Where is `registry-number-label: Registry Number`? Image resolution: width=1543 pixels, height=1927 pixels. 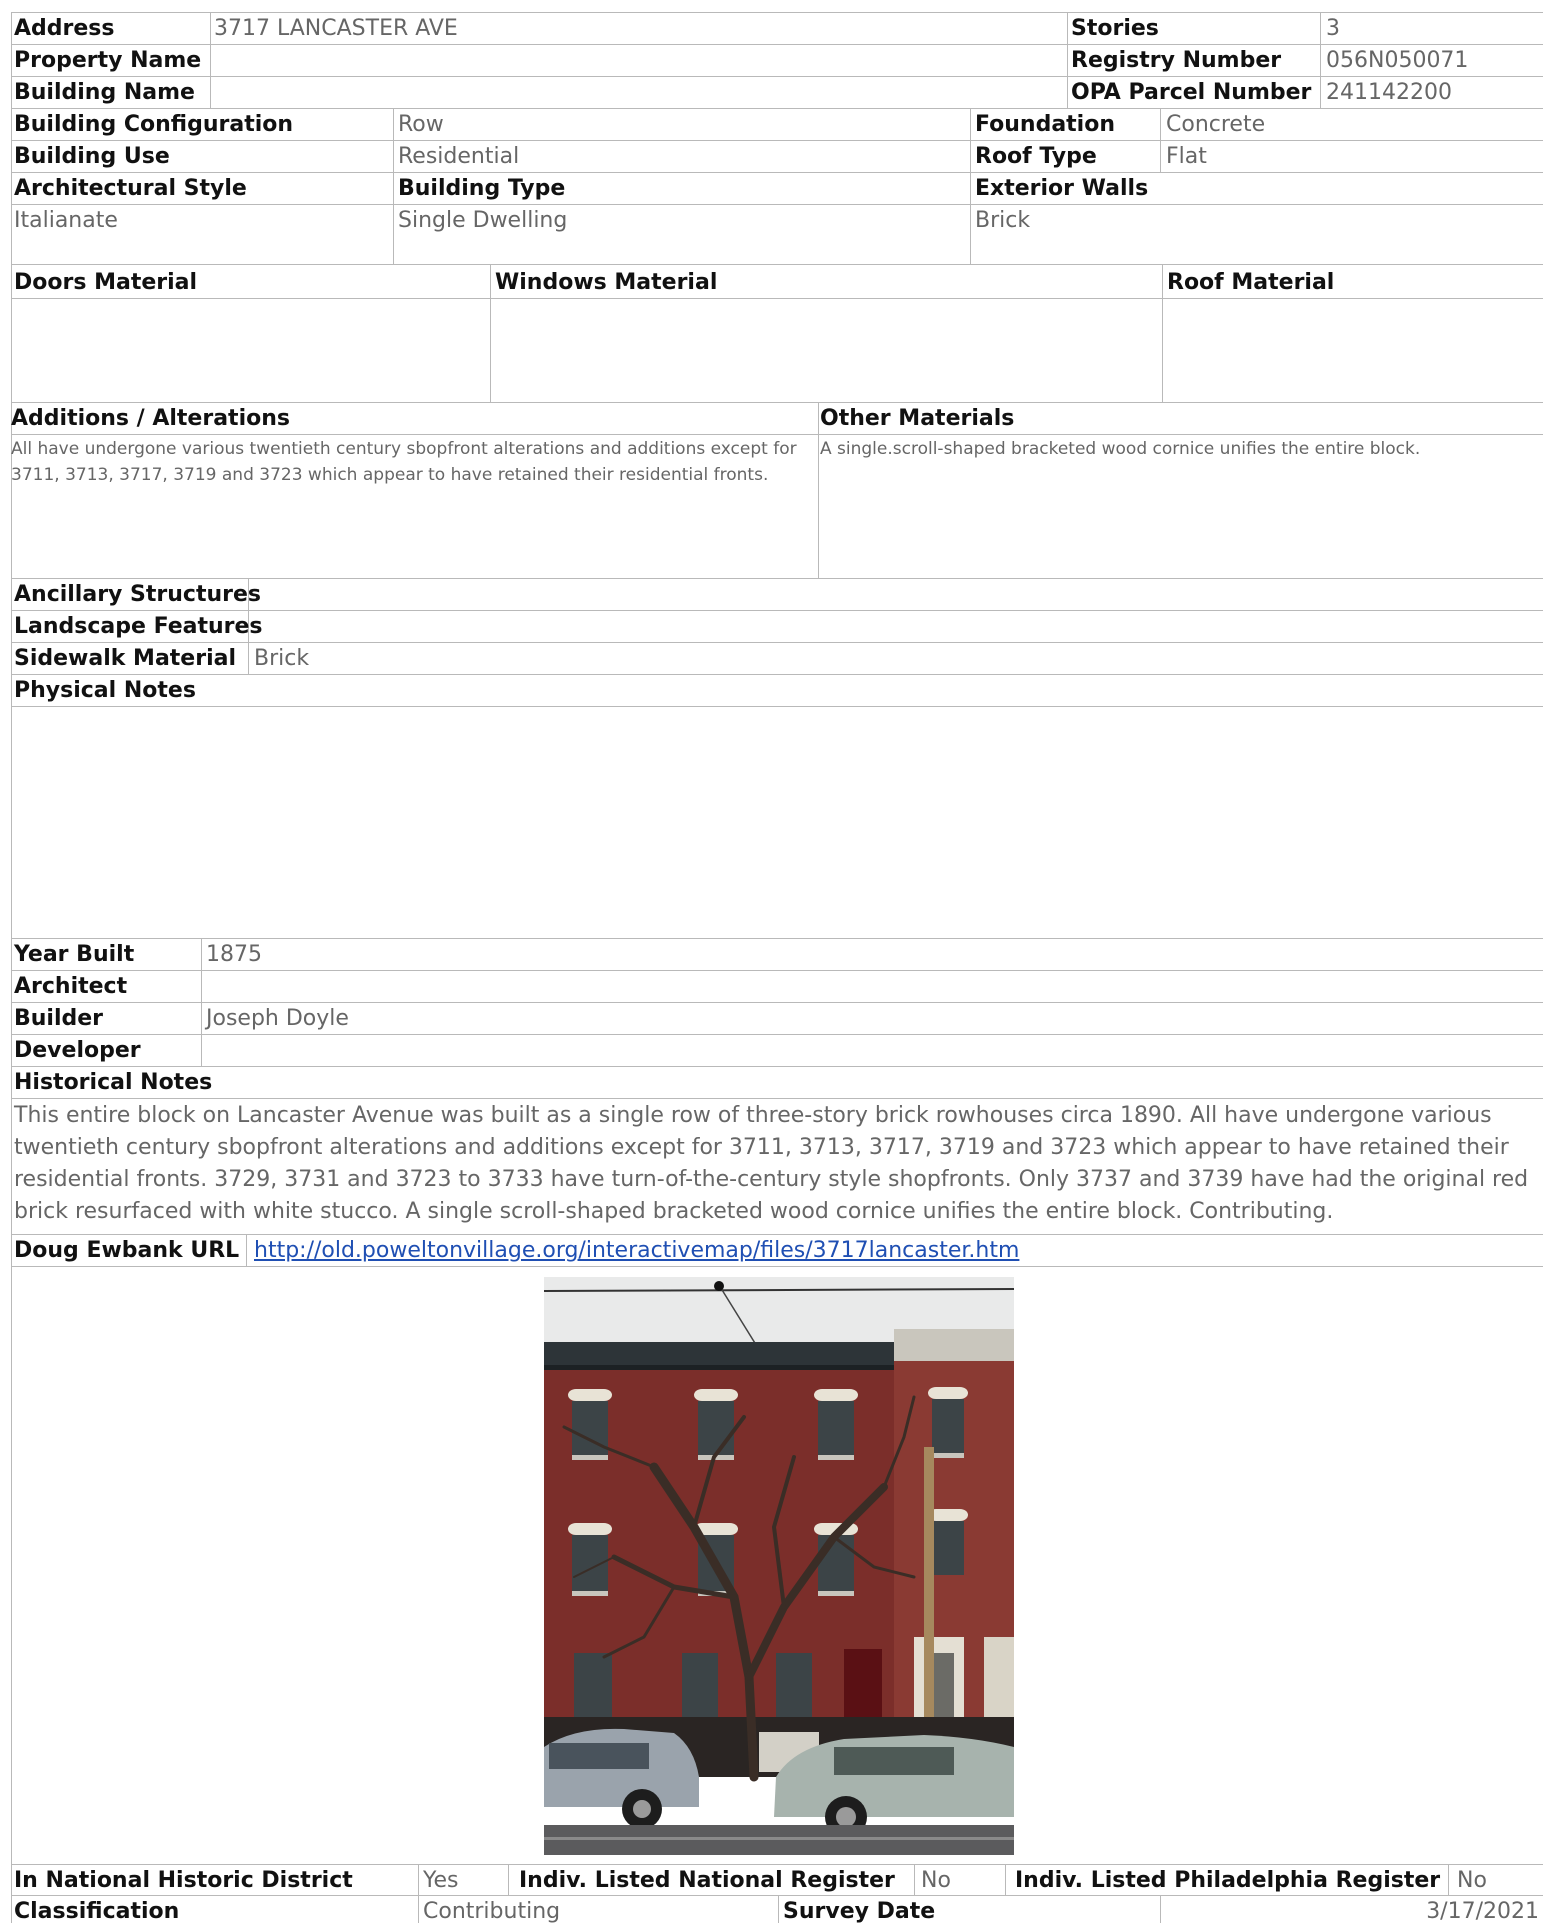
registry-number-label: Registry Number is located at coordinates (1176, 60).